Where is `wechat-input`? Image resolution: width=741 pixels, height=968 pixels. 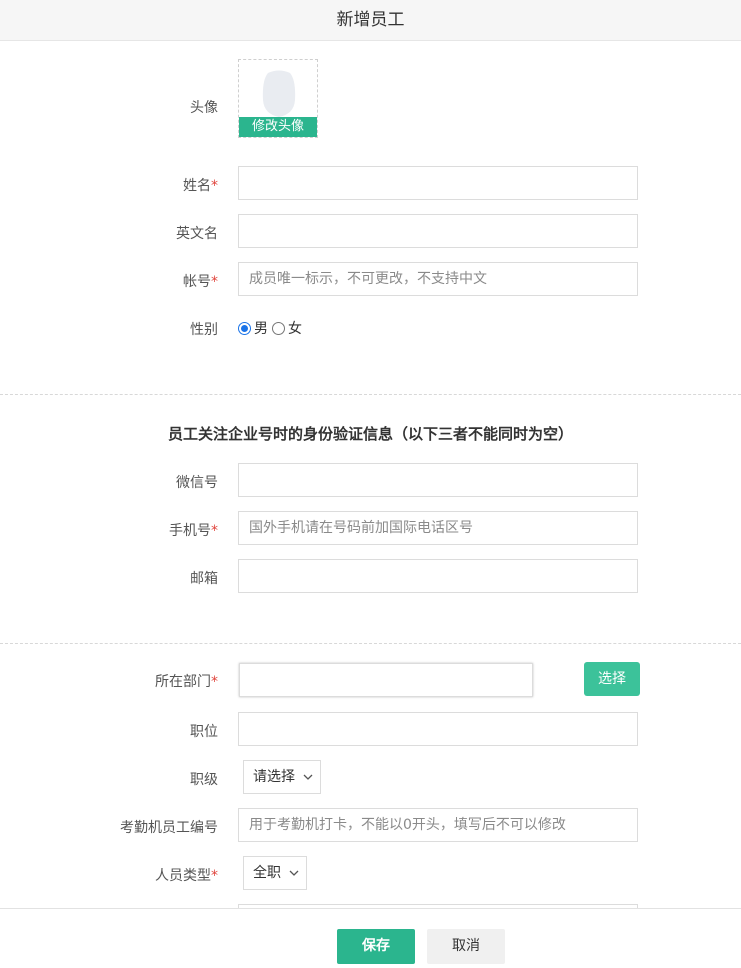 wechat-input is located at coordinates (438, 480).